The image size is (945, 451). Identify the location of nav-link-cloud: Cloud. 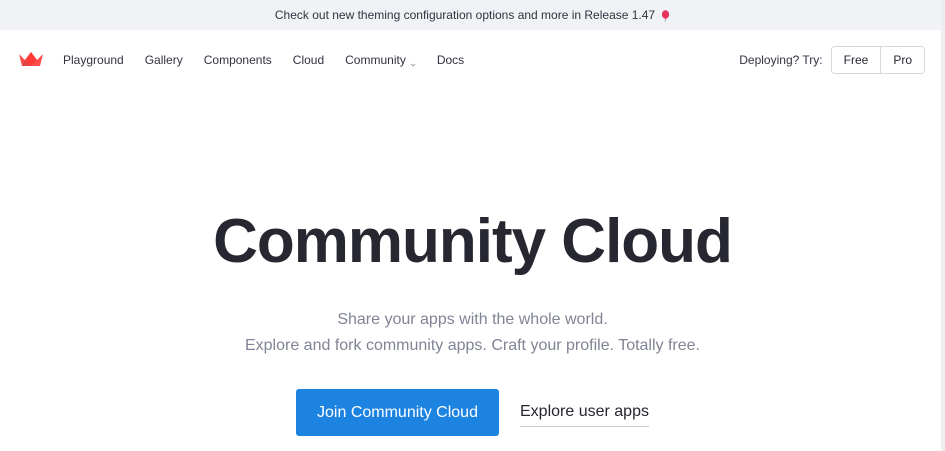
(308, 60).